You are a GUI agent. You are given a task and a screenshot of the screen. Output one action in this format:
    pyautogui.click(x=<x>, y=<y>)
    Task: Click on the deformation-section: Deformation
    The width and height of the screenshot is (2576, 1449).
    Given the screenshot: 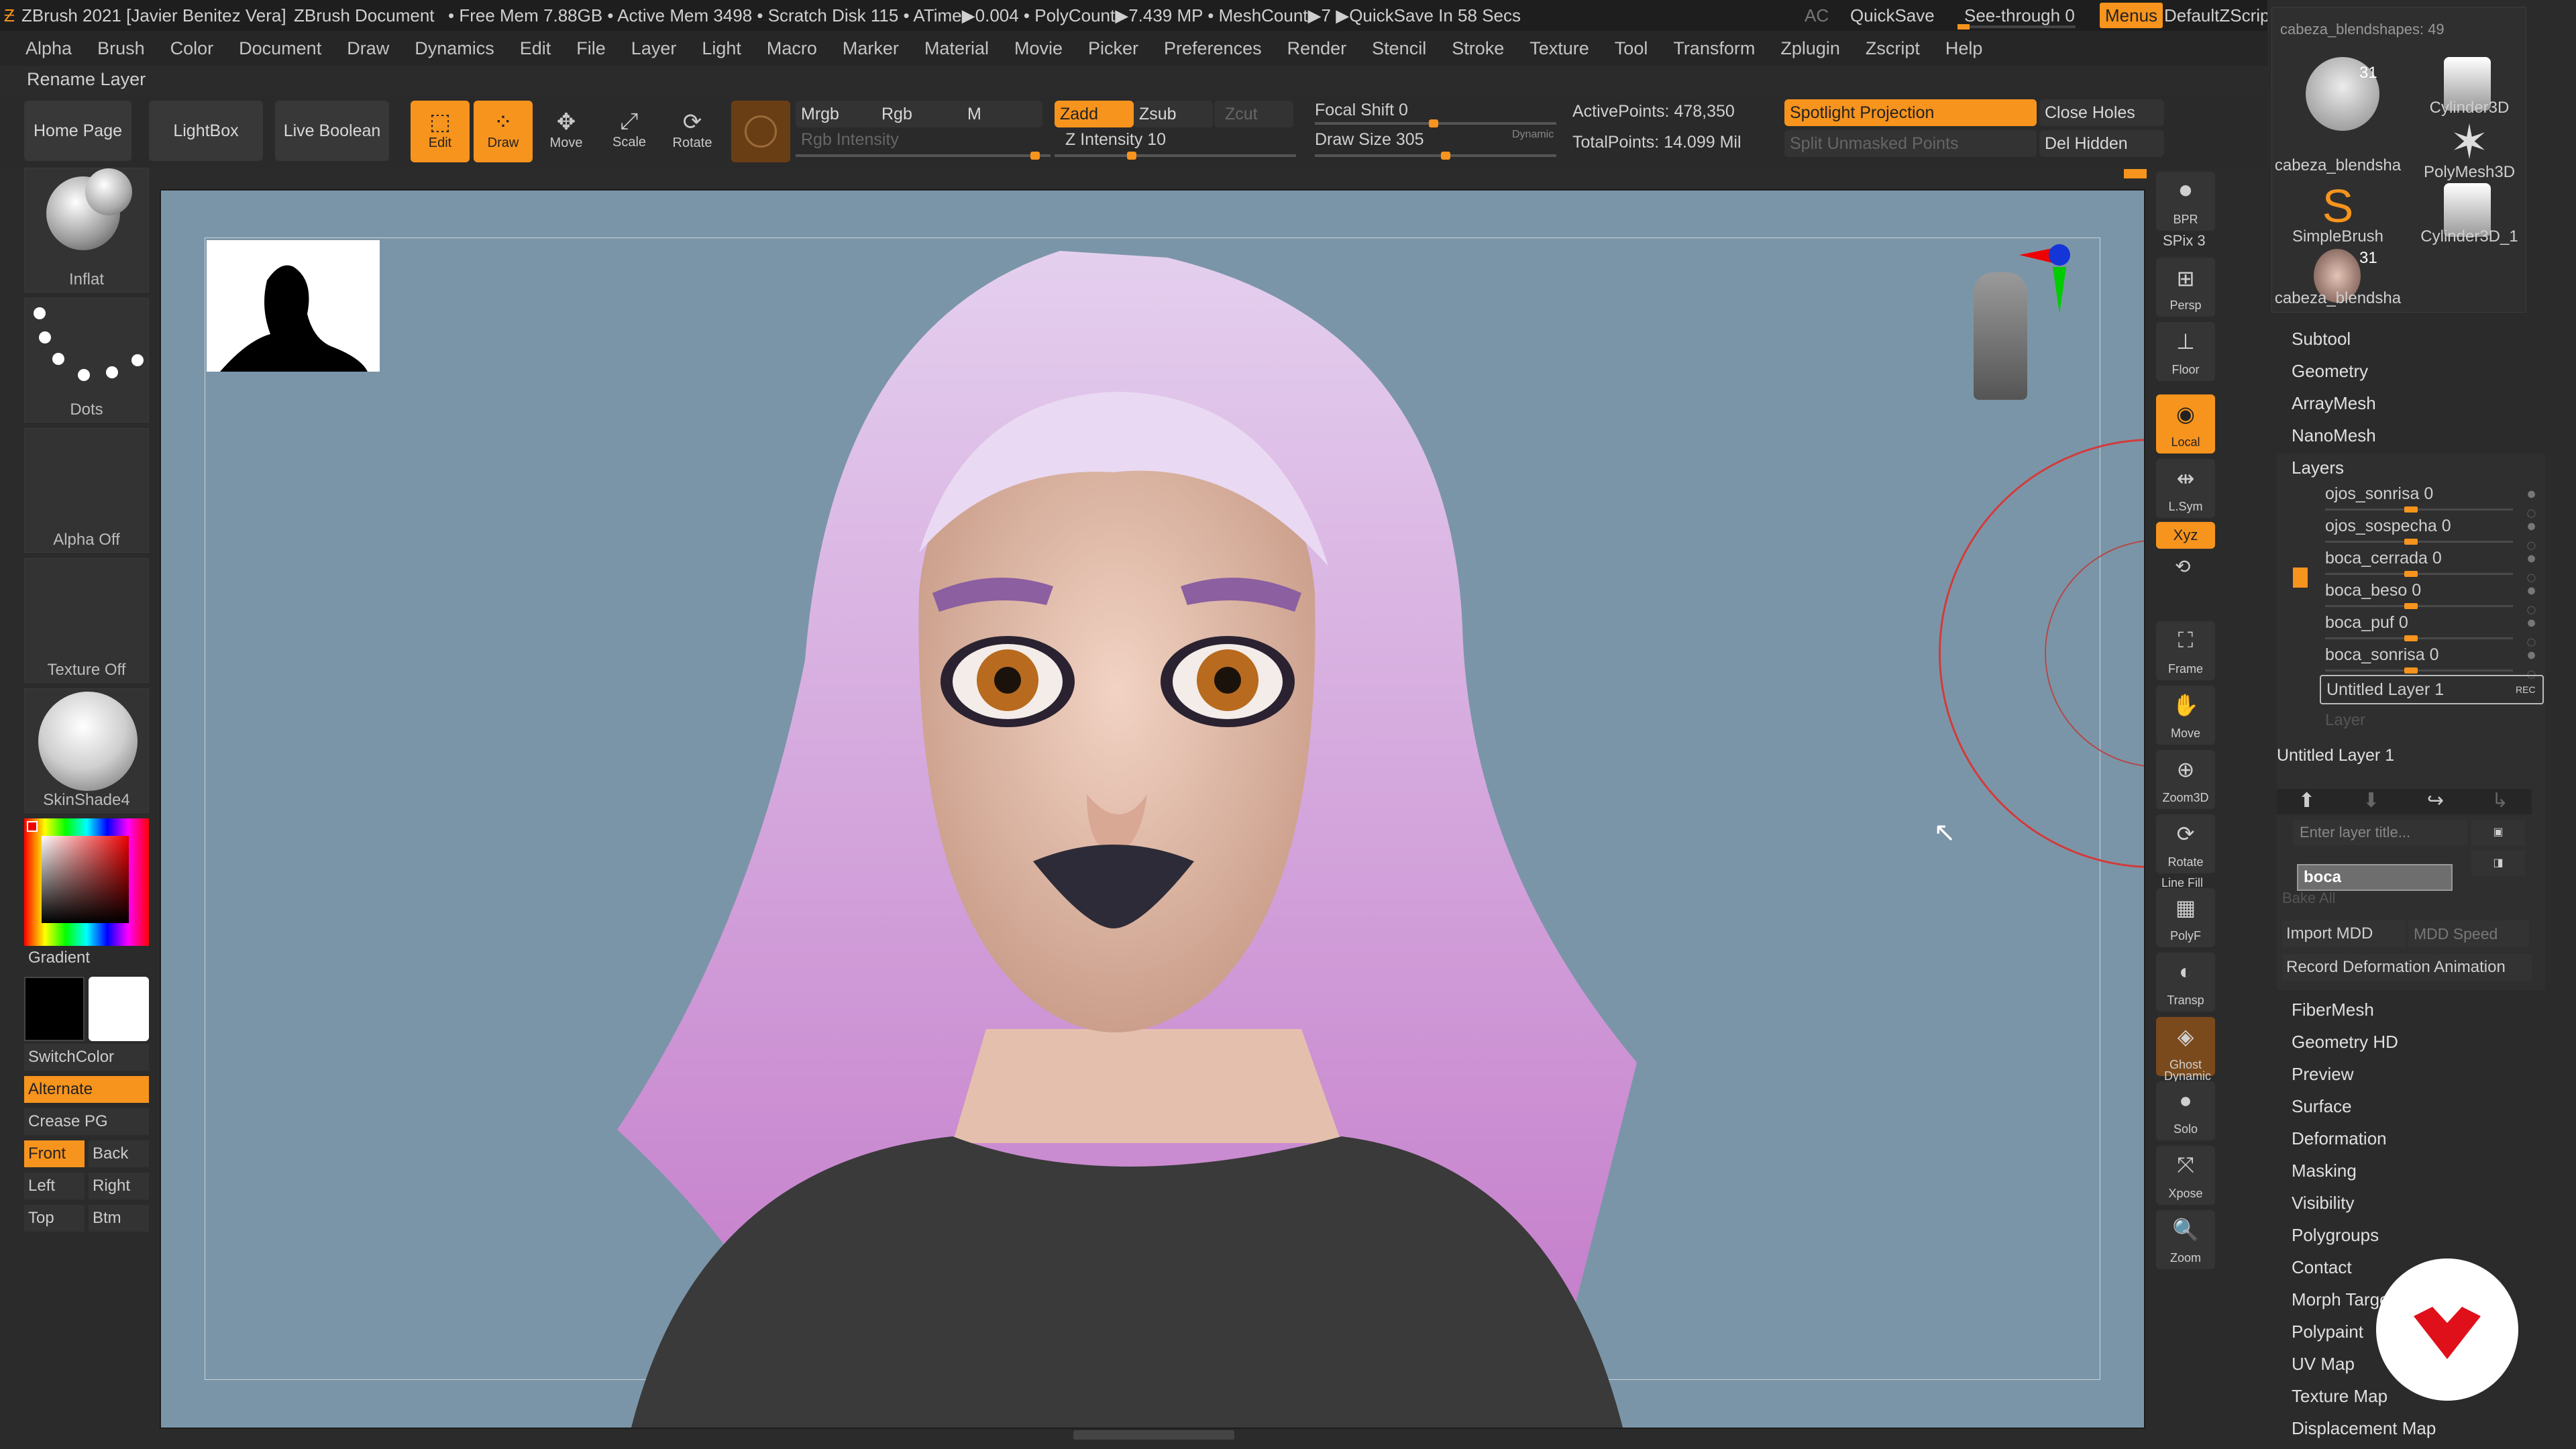 What is the action you would take?
    pyautogui.click(x=2339, y=1138)
    